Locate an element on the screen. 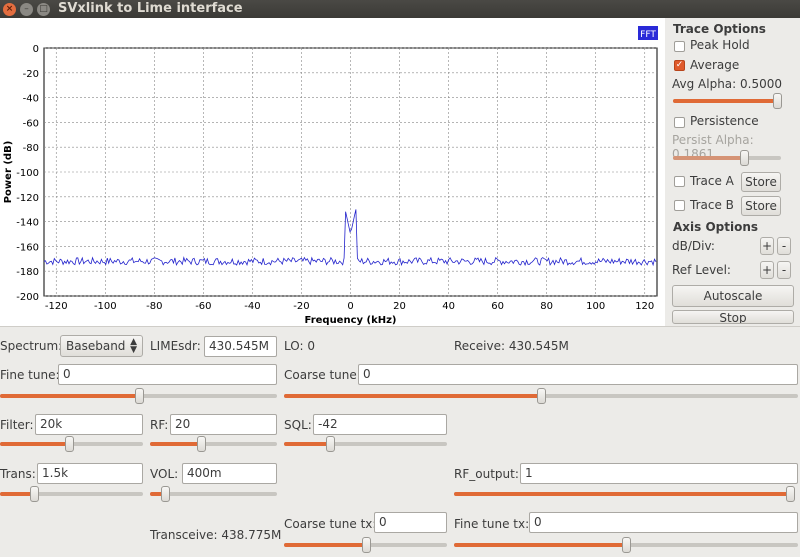 The image size is (800, 557). title-bar: × – □ SVxlink to Lime interface is located at coordinates (400, 9).